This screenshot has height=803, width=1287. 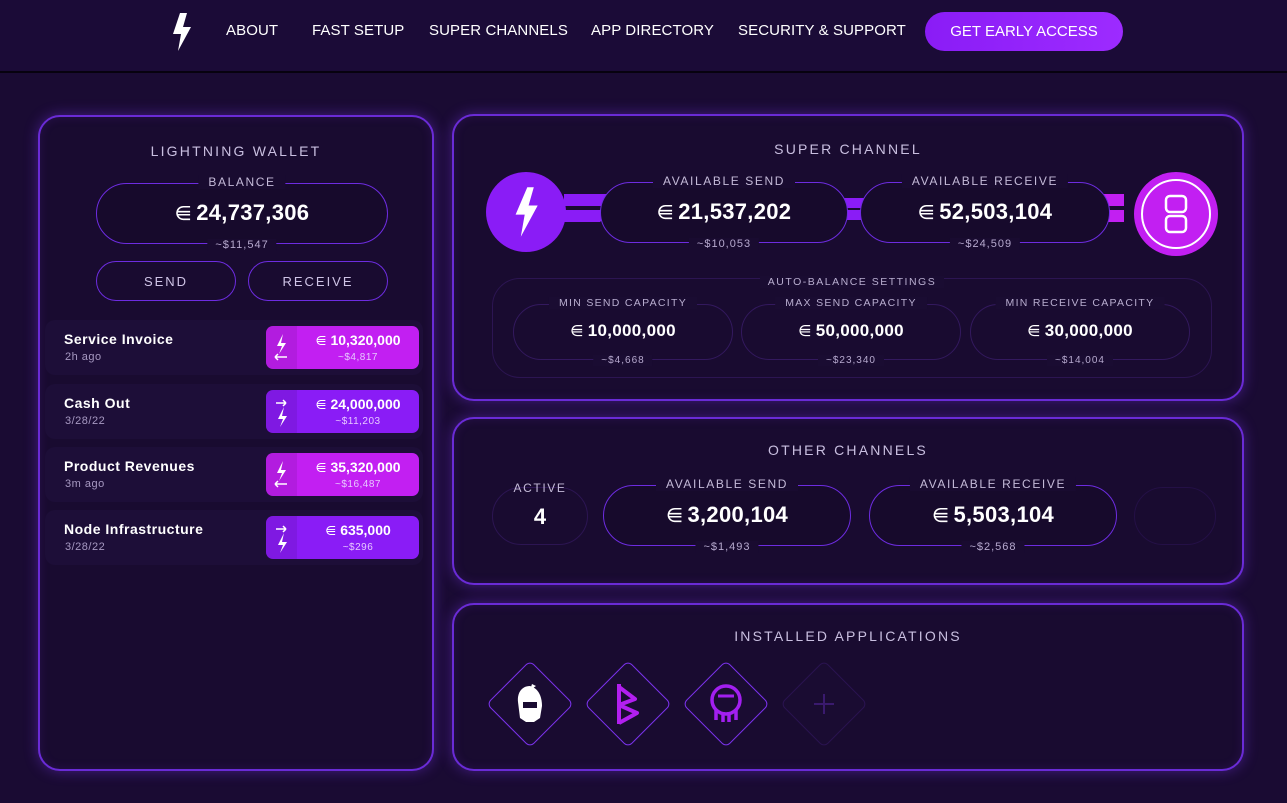 I want to click on octopus-icon, so click(x=726, y=704).